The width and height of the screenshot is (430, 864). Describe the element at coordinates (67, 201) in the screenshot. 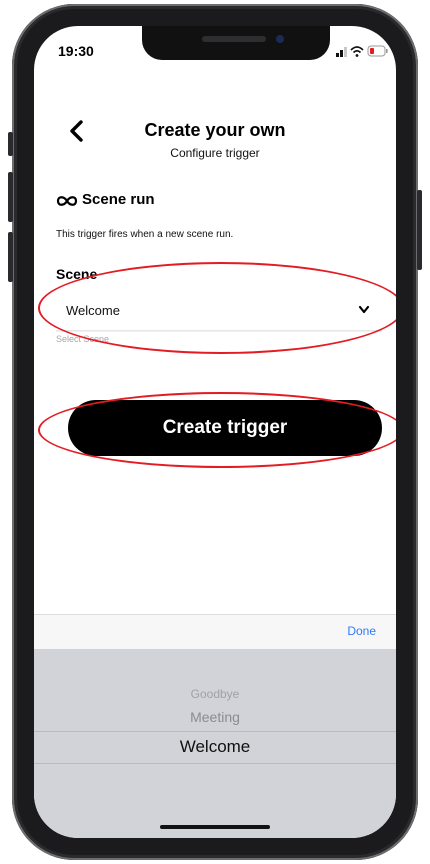

I see `scene-loop-icon` at that location.